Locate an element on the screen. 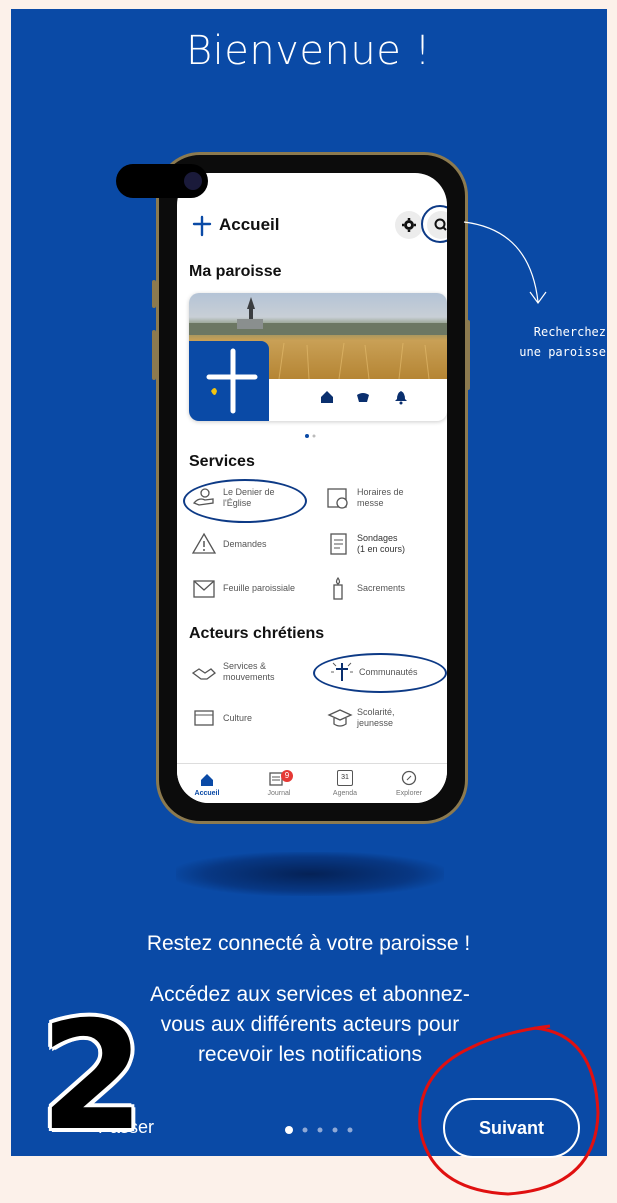 The image size is (617, 1203). service-label-line: Horaires de is located at coordinates (380, 492).